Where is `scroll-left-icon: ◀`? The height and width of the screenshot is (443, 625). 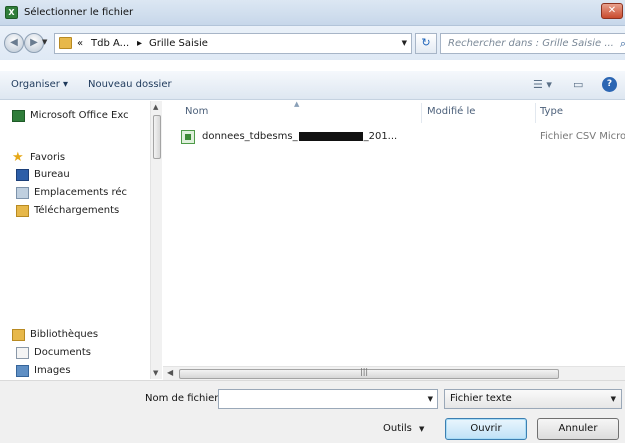
scroll-left-icon: ◀ is located at coordinates (170, 372).